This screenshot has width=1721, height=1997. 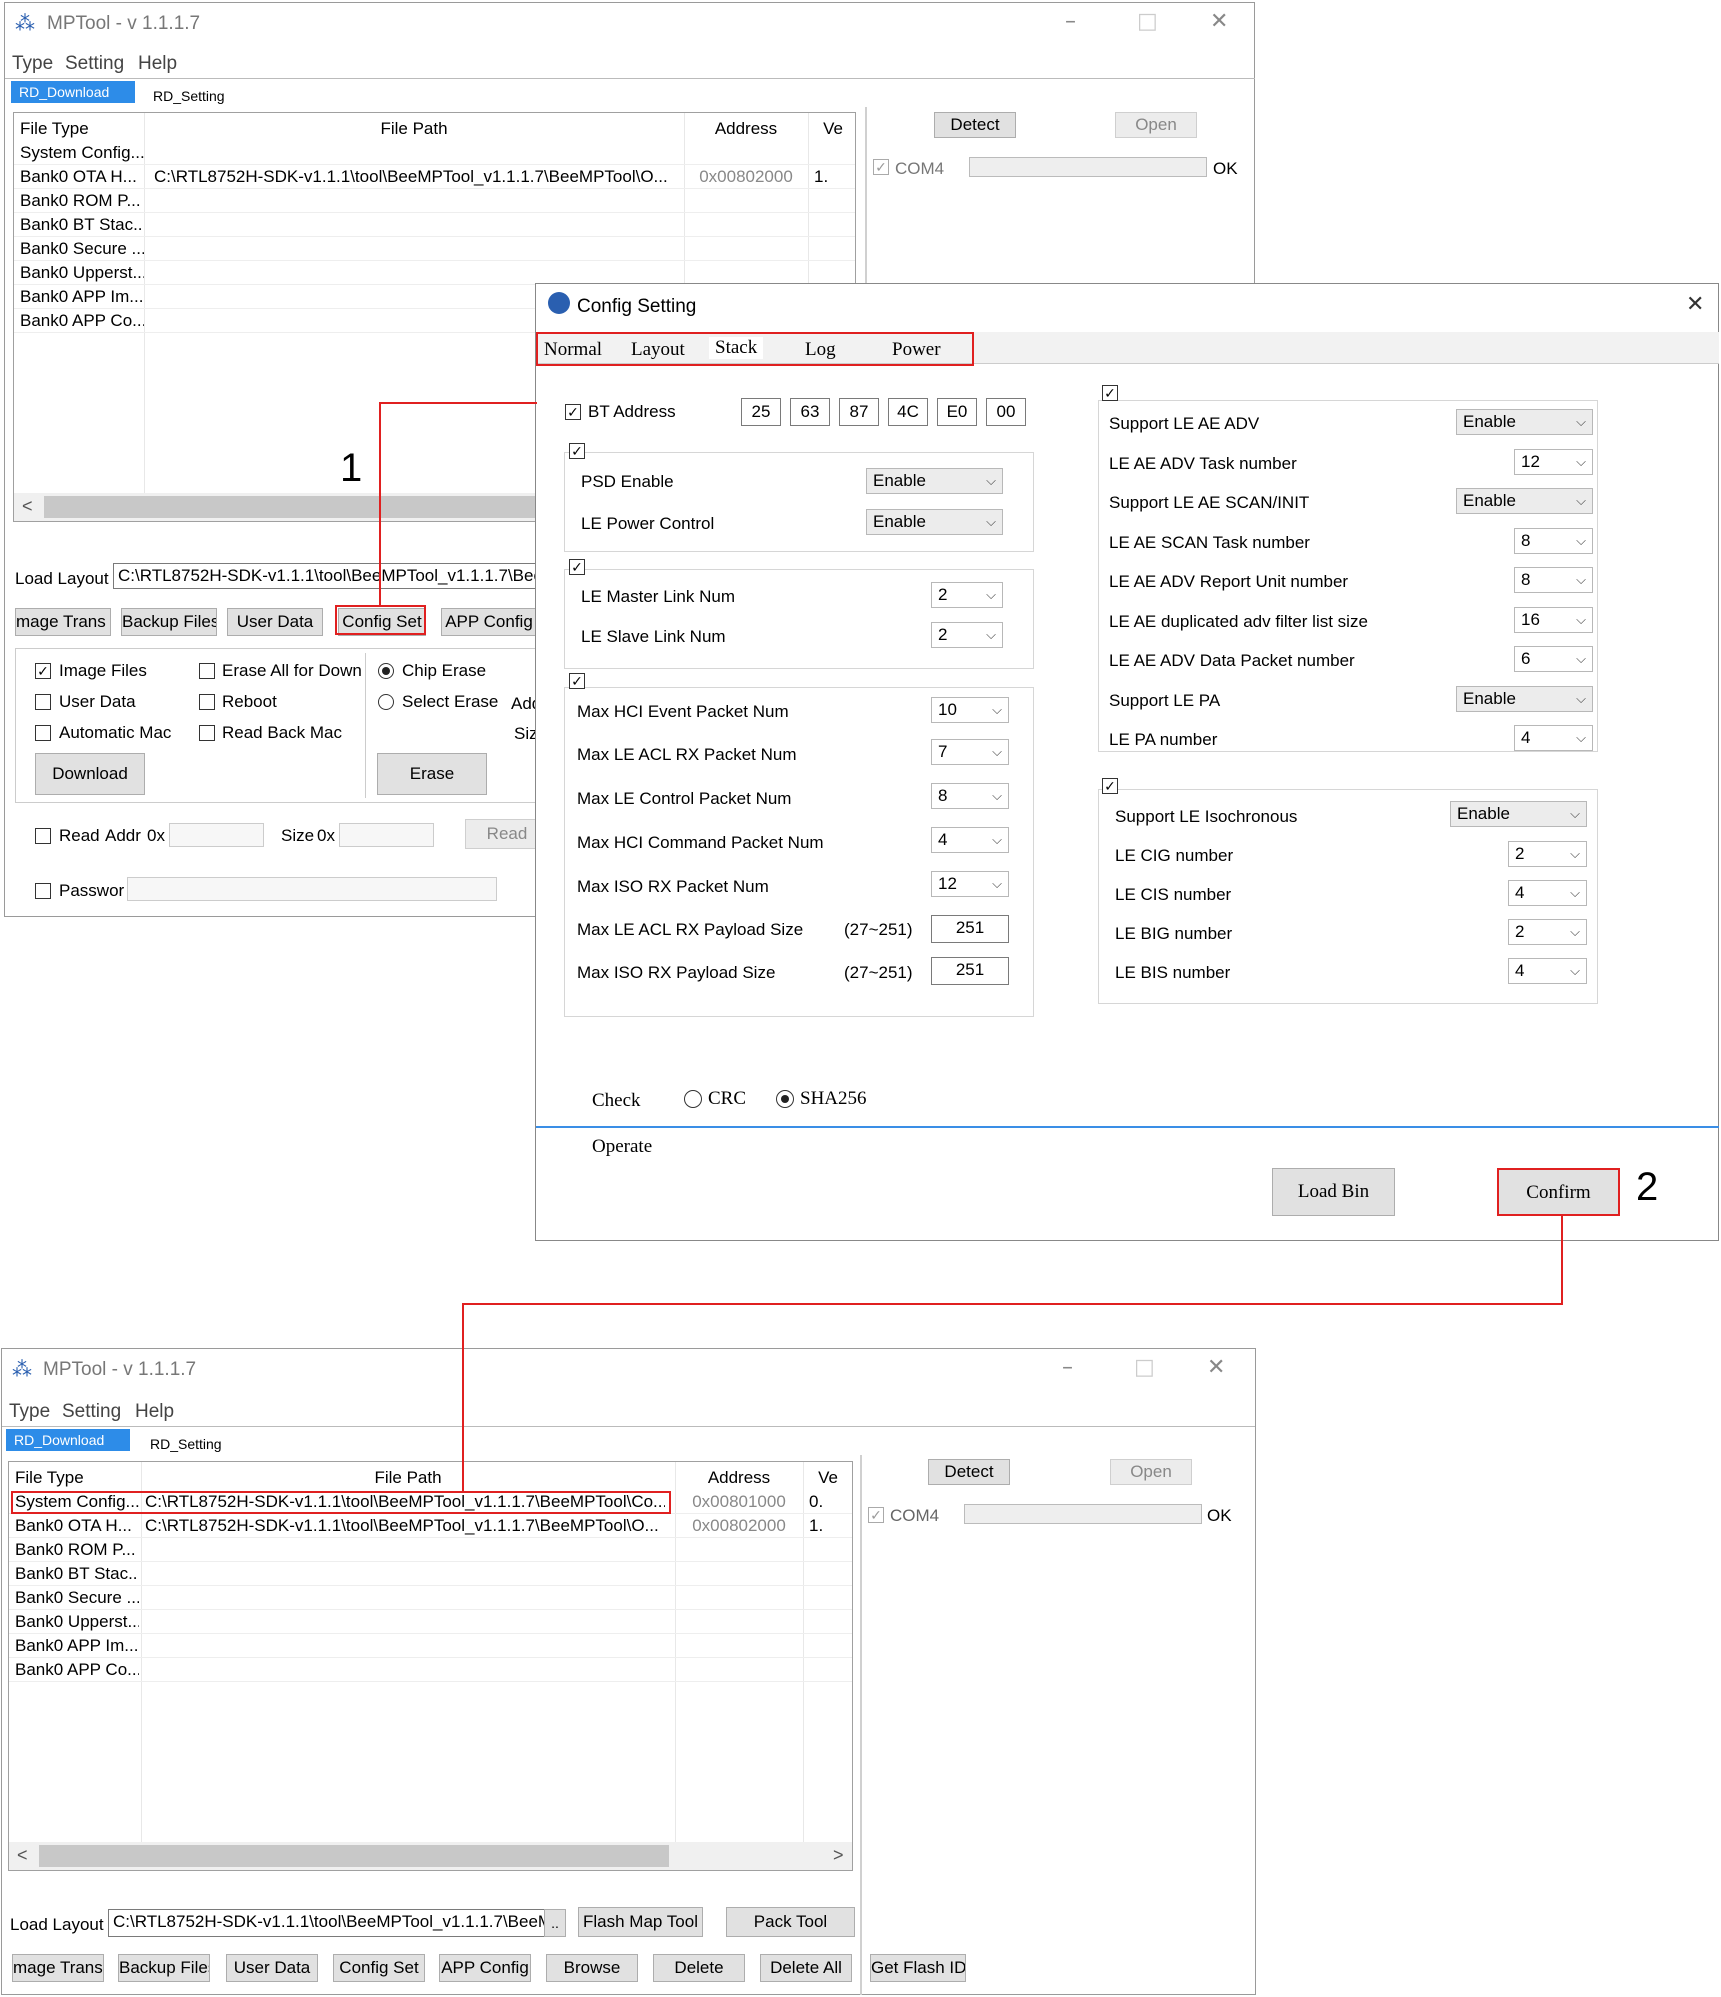 I want to click on support-iso-select: Enable ⌵, so click(x=1518, y=814).